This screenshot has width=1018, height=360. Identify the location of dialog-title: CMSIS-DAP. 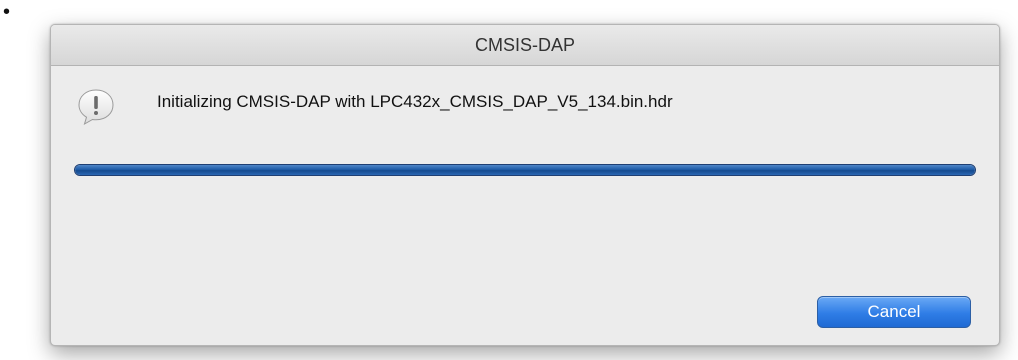
(524, 44).